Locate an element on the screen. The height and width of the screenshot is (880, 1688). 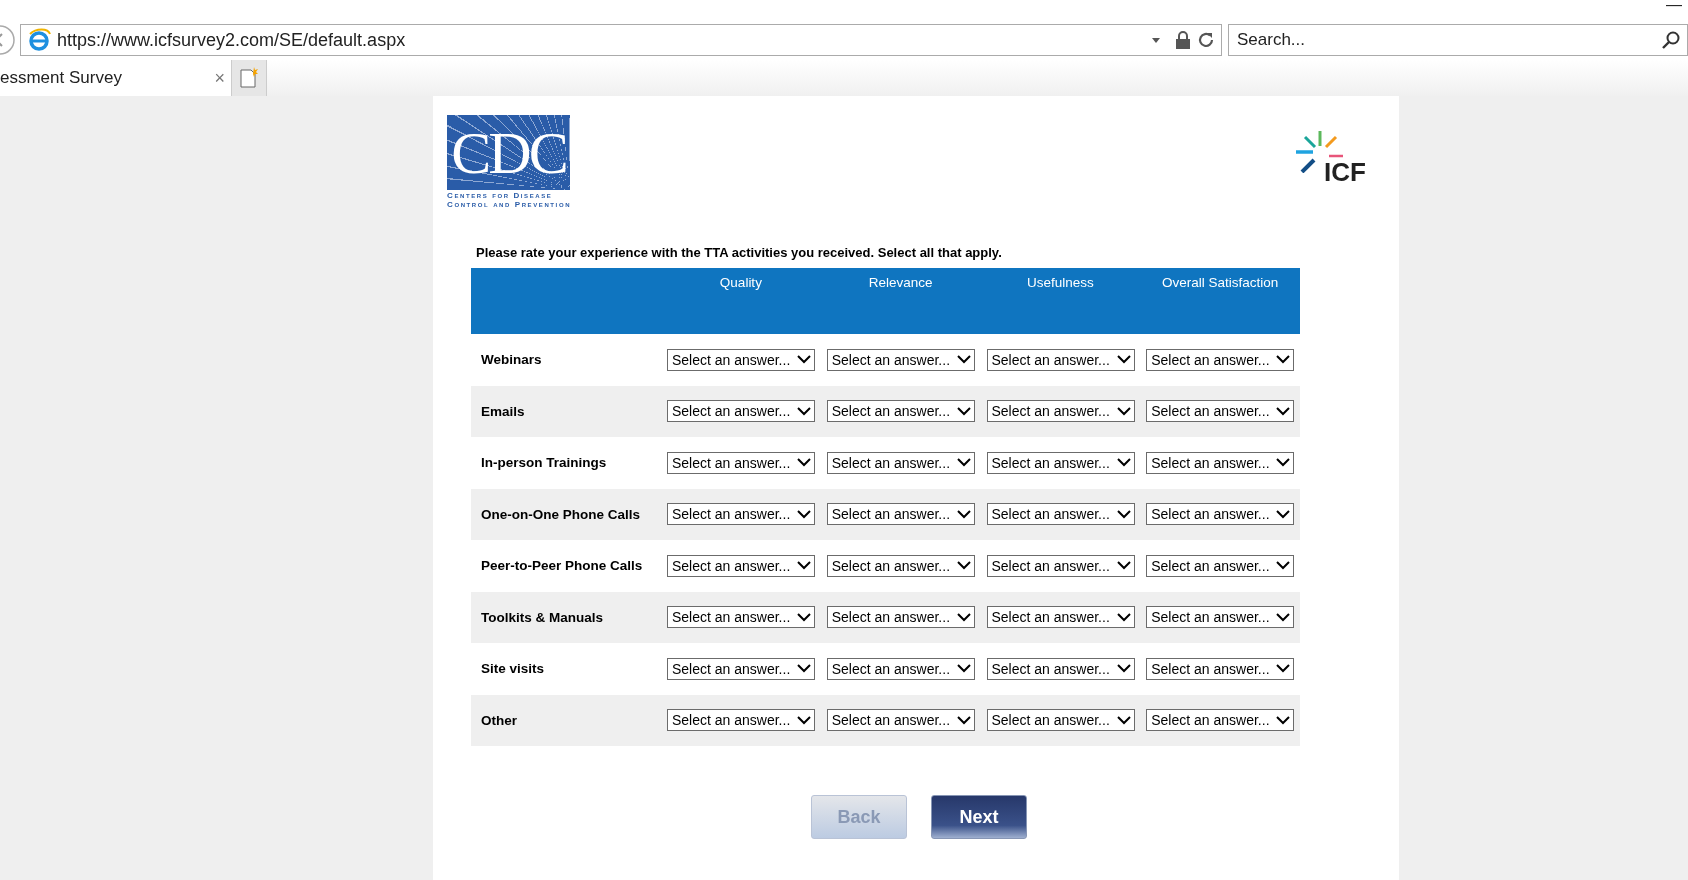
row-label: Site visits is located at coordinates (513, 669).